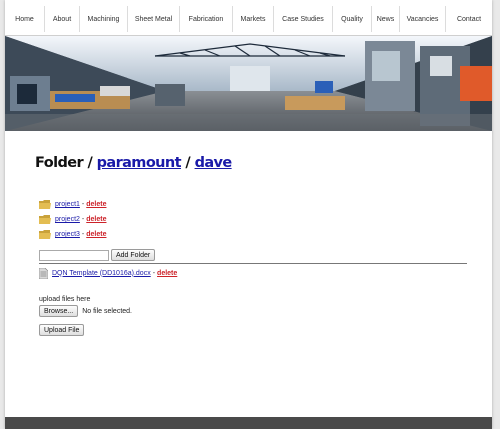 The image size is (500, 429). Describe the element at coordinates (422, 19) in the screenshot. I see `nav-vacancies: Vacancies` at that location.